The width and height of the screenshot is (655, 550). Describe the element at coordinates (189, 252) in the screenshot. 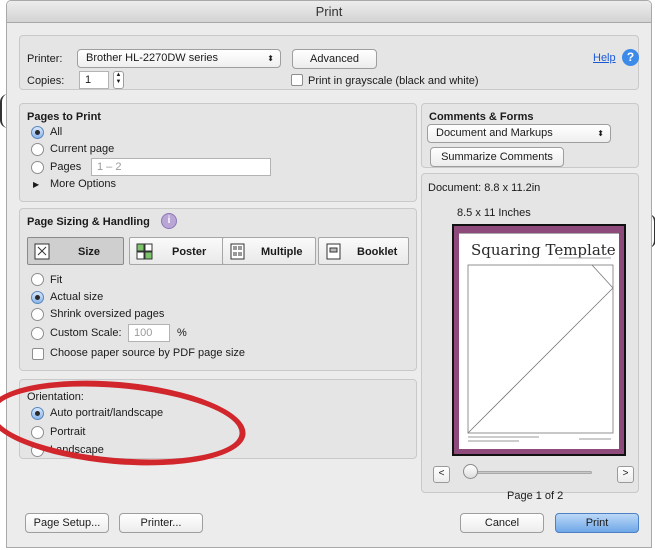

I see `poster-mode-label: Poster` at that location.